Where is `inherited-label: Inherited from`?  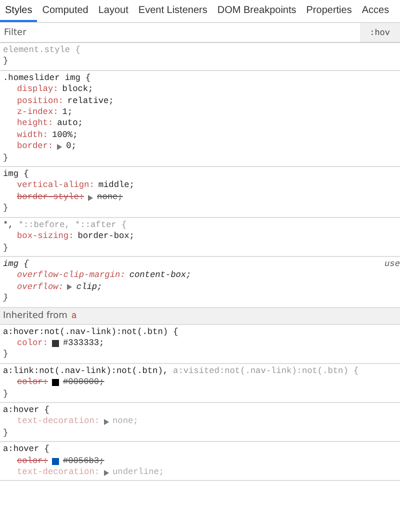 inherited-label: Inherited from is located at coordinates (35, 315).